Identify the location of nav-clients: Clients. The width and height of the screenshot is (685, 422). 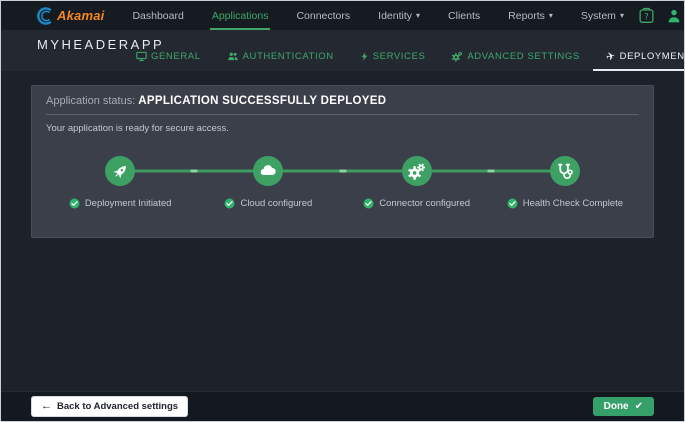
(464, 15).